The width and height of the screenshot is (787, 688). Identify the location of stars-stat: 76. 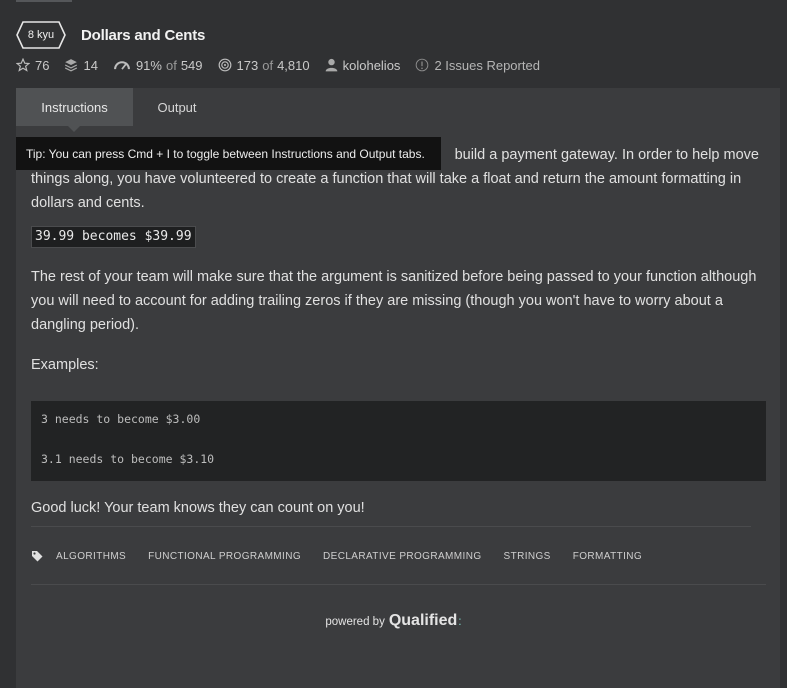
(32, 65).